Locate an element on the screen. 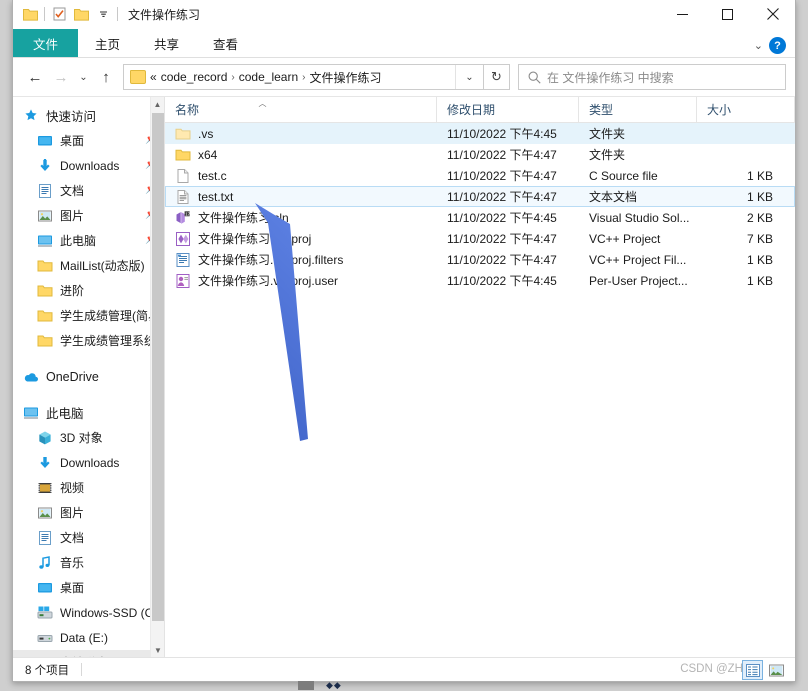 The width and height of the screenshot is (808, 691). sidebar-item-desktop: 桌面 📌 is located at coordinates (88, 140).